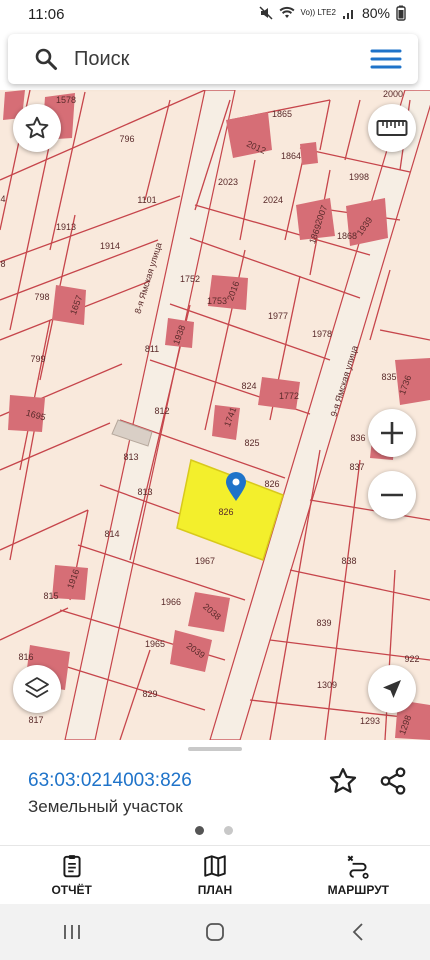 The height and width of the screenshot is (960, 430). Describe the element at coordinates (215, 749) in the screenshot. I see `sheet-handle` at that location.